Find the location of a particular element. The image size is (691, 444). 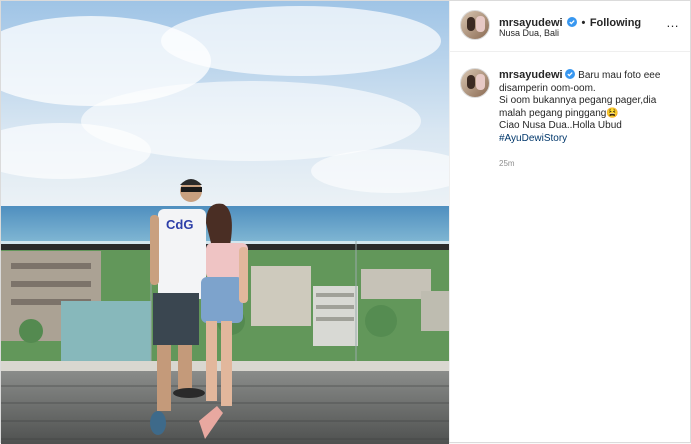

caption-line: Ciao Nusa Dua..Holla Ubud is located at coordinates (560, 125).